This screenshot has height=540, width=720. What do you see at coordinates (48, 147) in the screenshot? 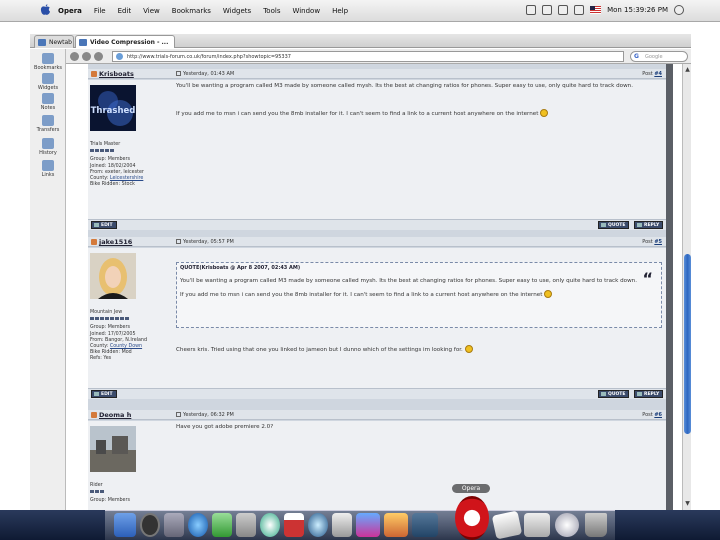
I see `panel-history: History` at bounding box center [48, 147].